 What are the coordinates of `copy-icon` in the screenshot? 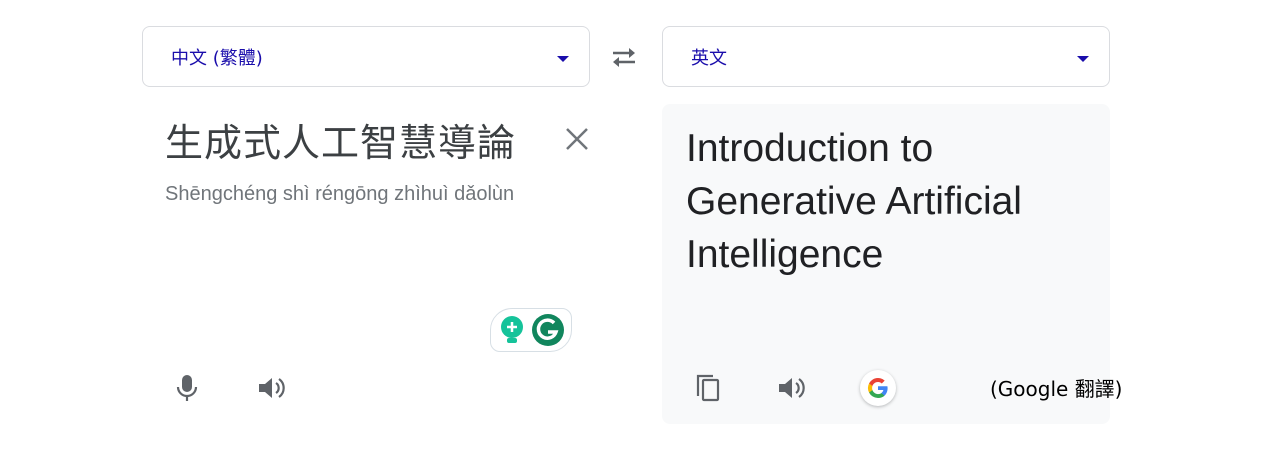 It's located at (708, 388).